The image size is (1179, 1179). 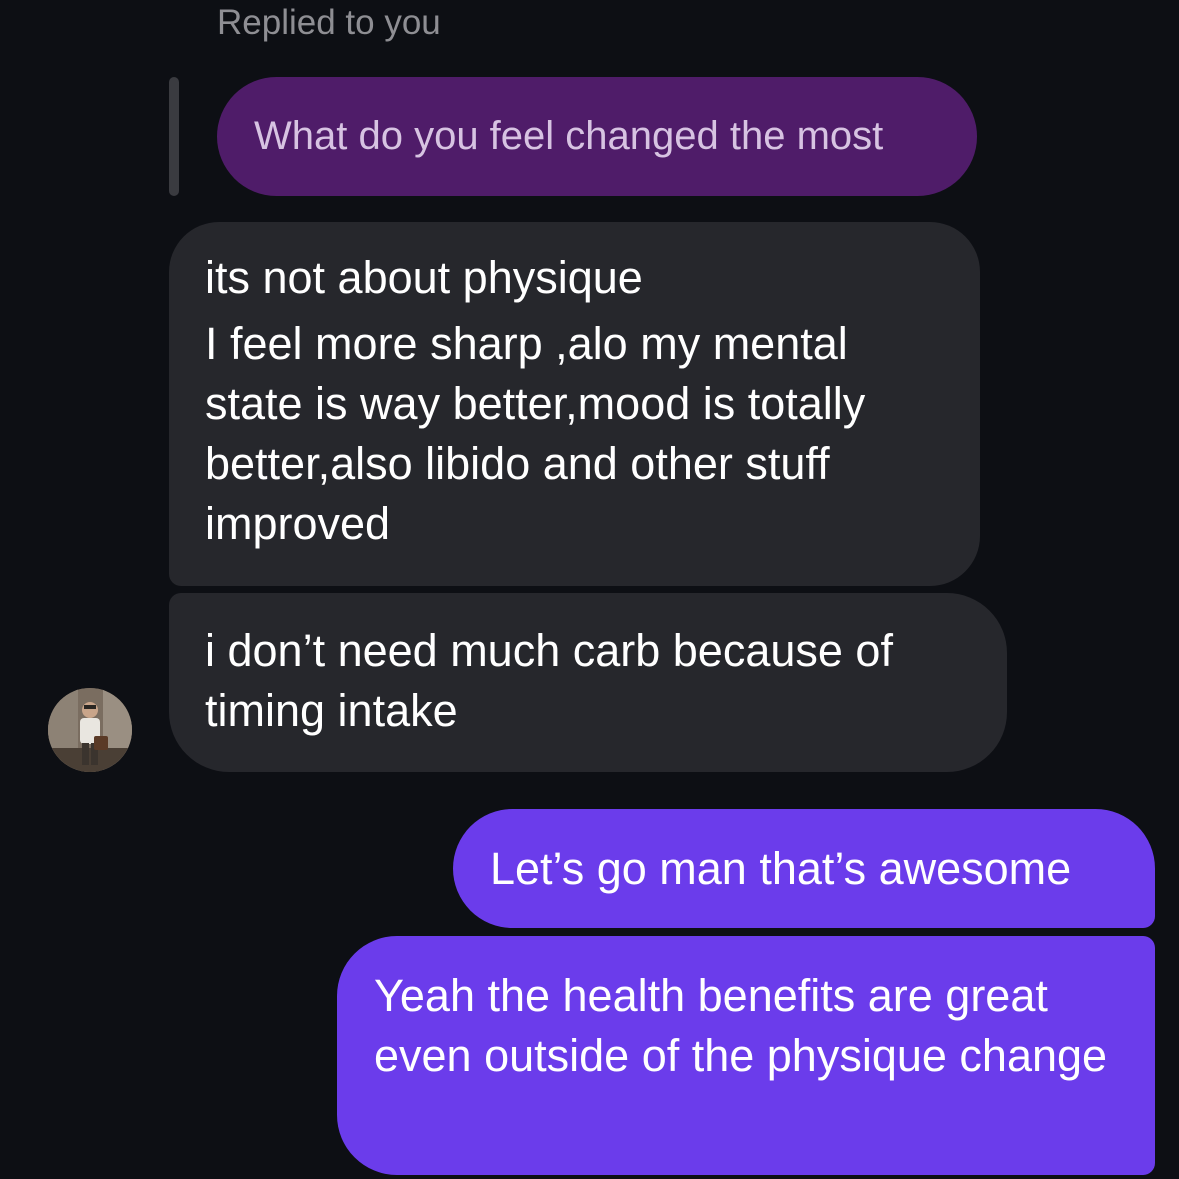 I want to click on quoted-message-bubble: What do you feel changed the most, so click(x=597, y=136).